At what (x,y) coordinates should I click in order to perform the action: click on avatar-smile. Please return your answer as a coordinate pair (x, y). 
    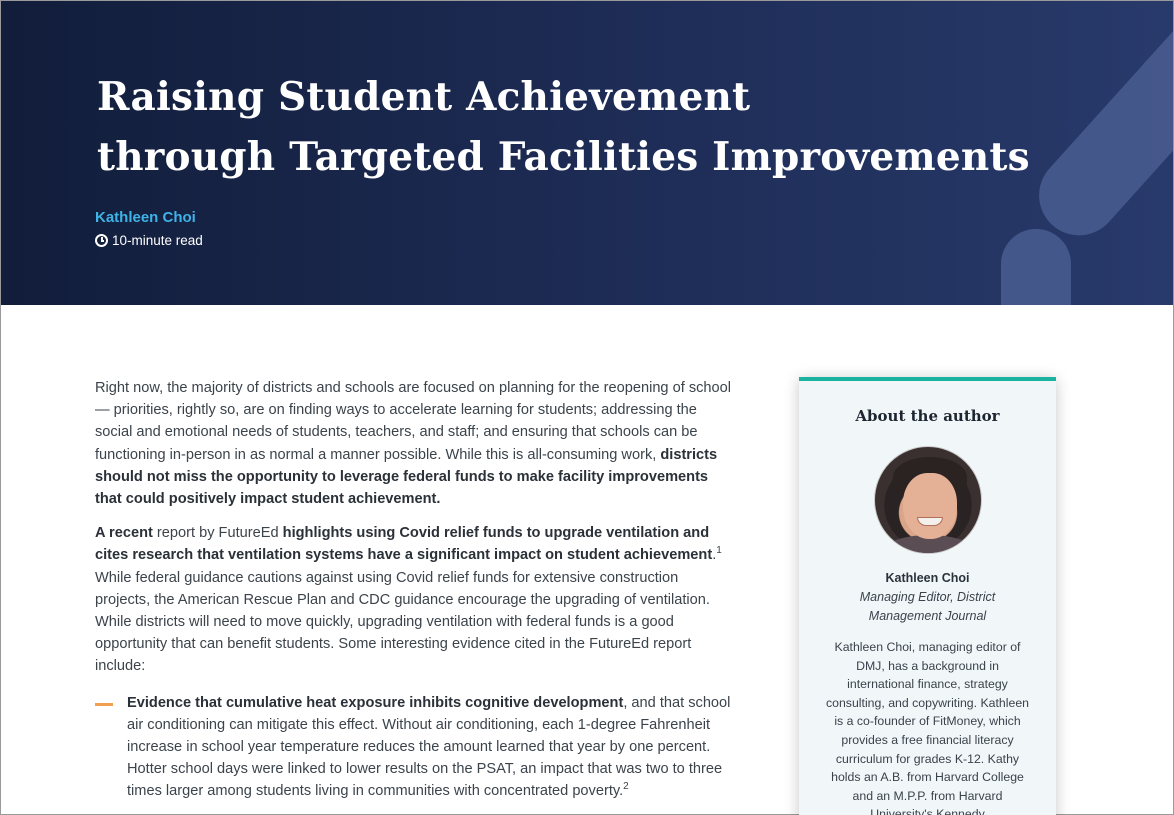
    Looking at the image, I should click on (929, 521).